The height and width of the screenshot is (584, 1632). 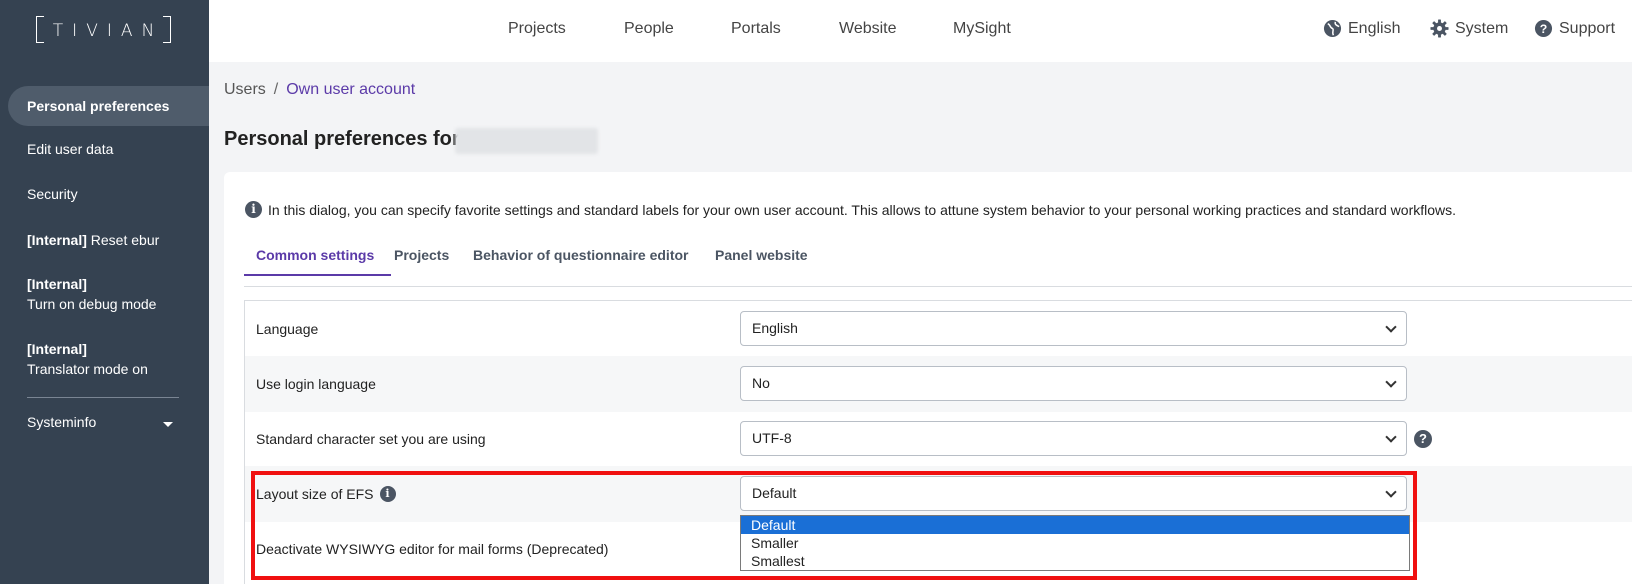 I want to click on tab-panel-website: Panel website, so click(x=761, y=255).